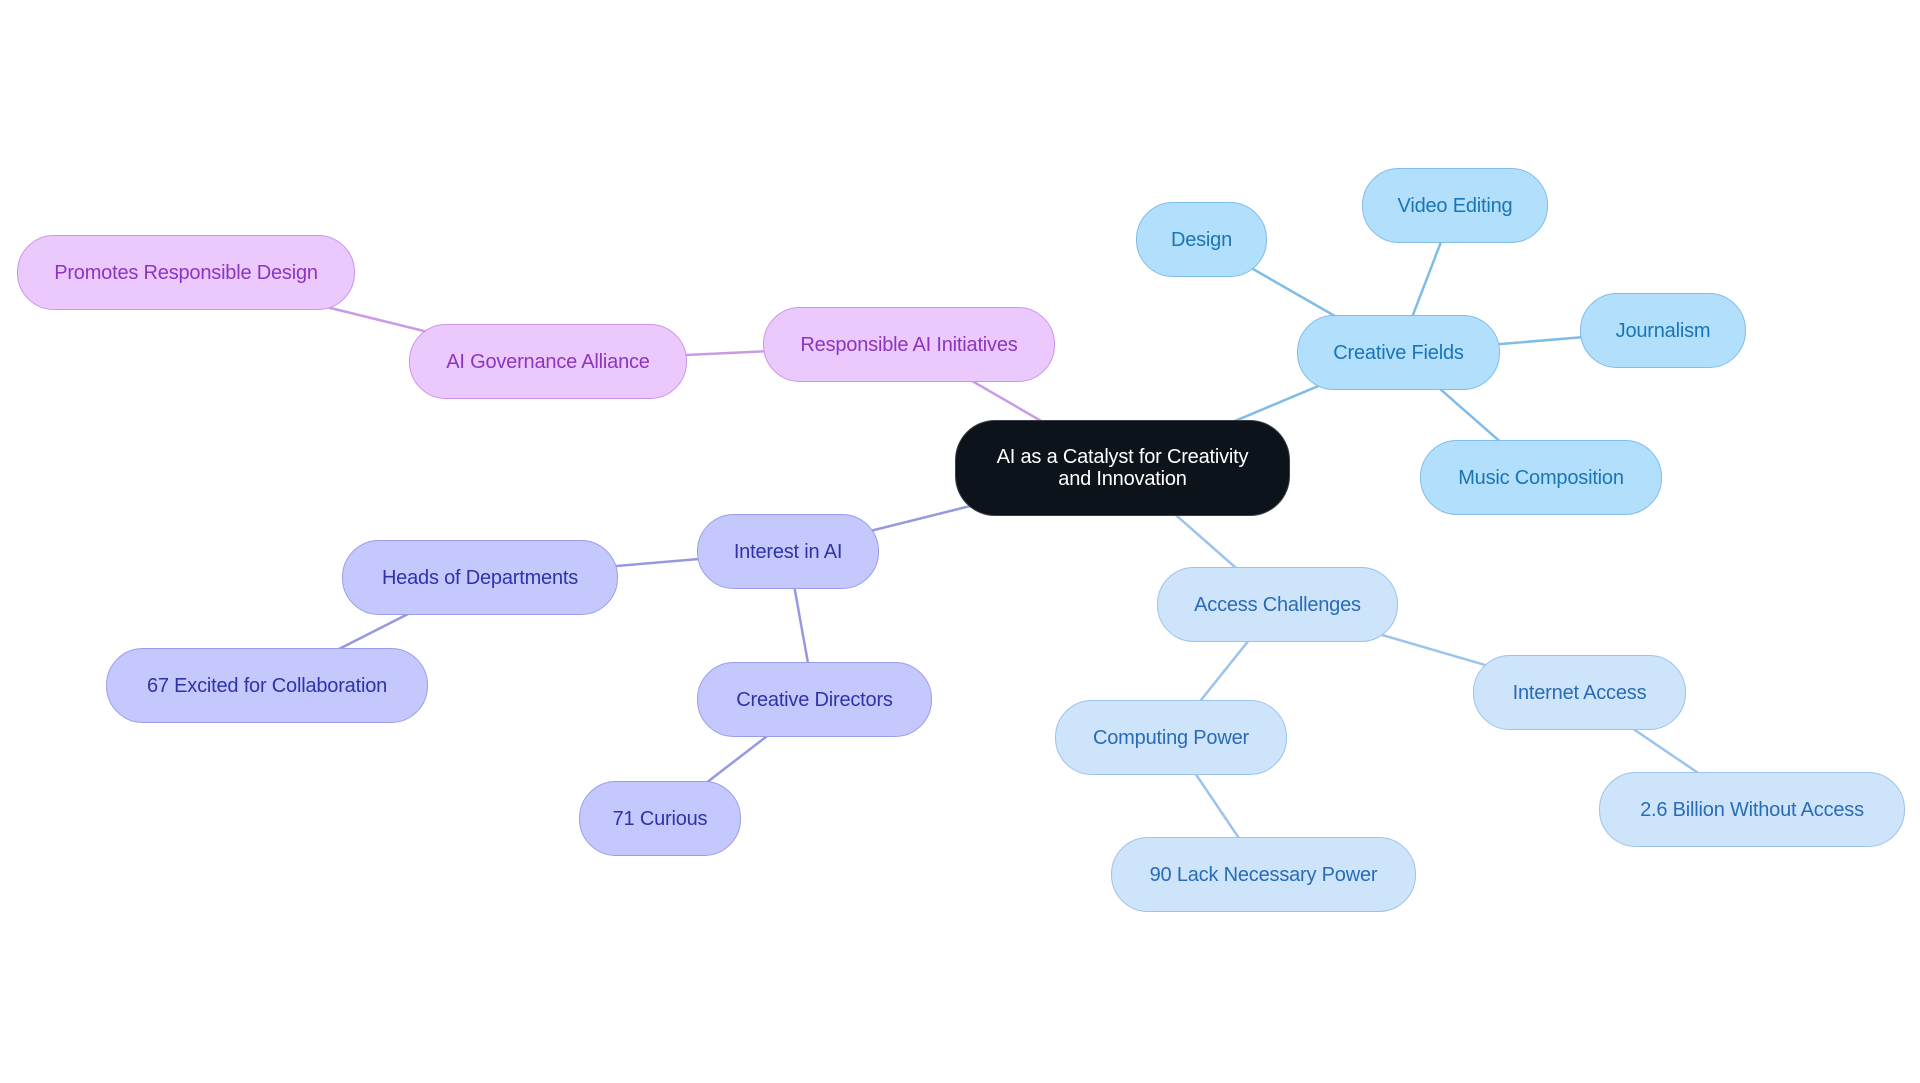 This screenshot has width=1920, height=1083. I want to click on node-computing-power: Computing Power, so click(1171, 737).